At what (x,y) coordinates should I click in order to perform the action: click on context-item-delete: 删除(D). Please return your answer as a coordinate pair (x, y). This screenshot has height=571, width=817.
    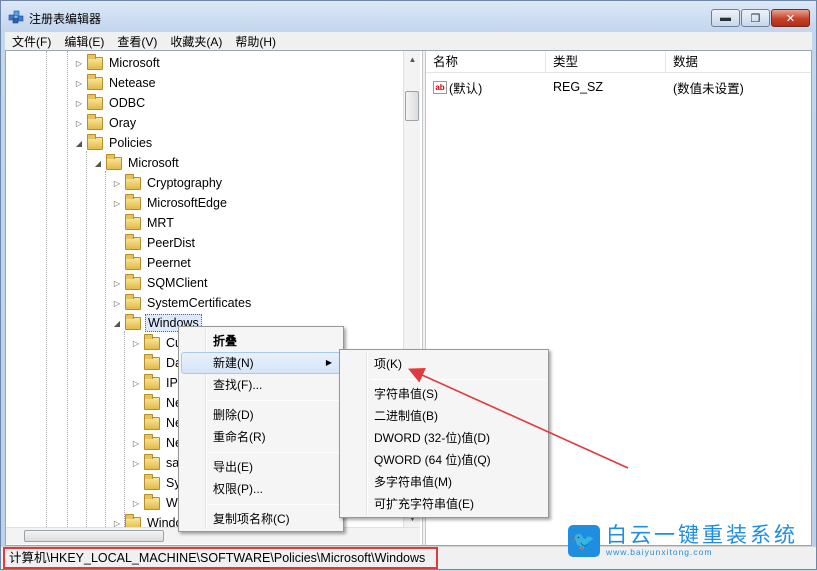
    Looking at the image, I should click on (261, 415).